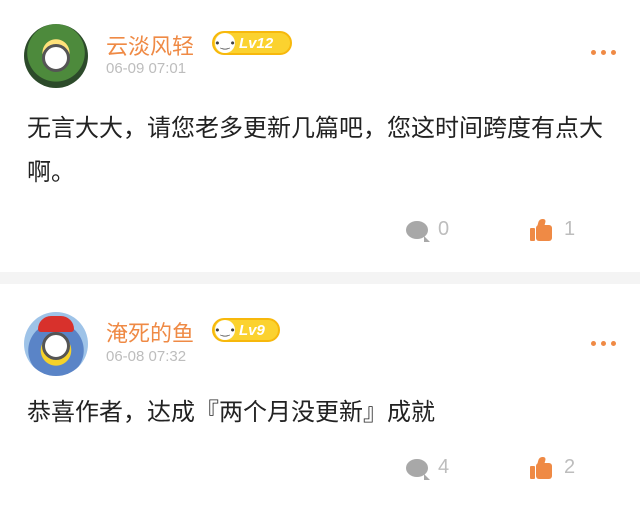 Image resolution: width=640 pixels, height=509 pixels. I want to click on comment-count: 4, so click(444, 467).